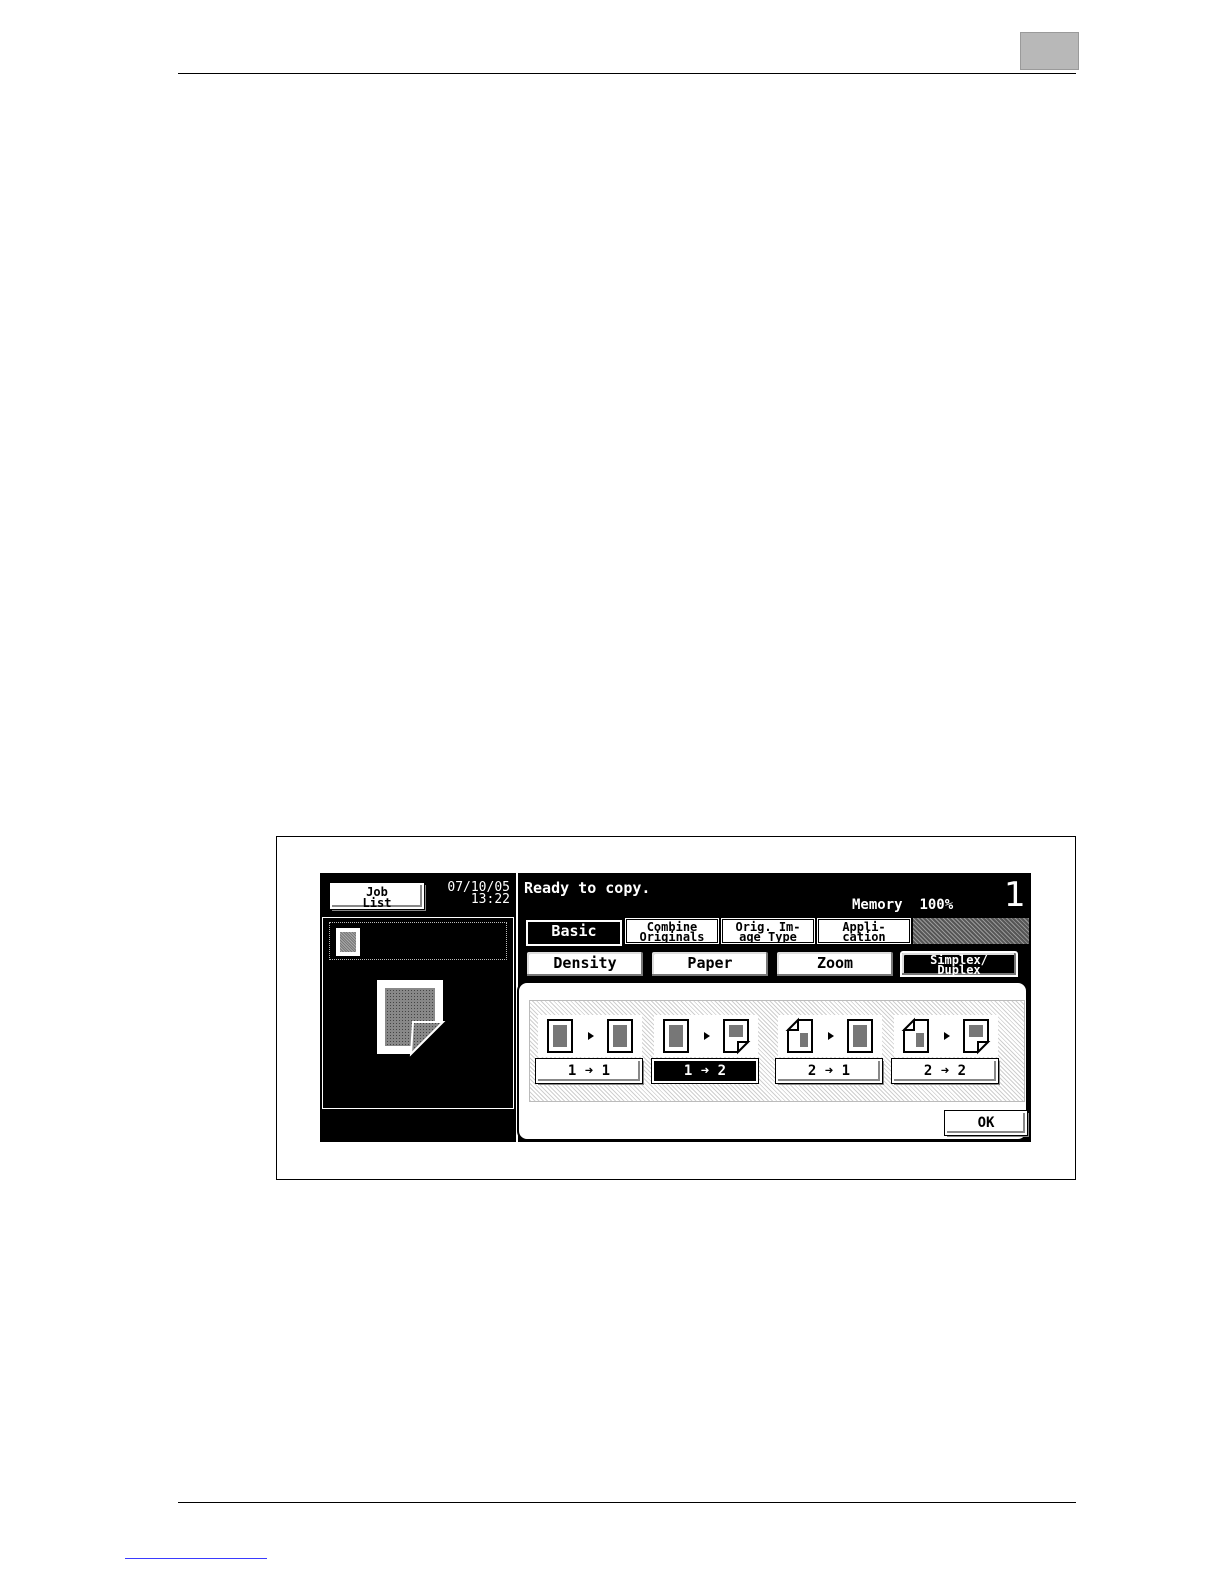 The height and width of the screenshot is (1584, 1224). Describe the element at coordinates (768, 931) in the screenshot. I see `tab-orig-image-type: Orig. Im- age Type` at that location.